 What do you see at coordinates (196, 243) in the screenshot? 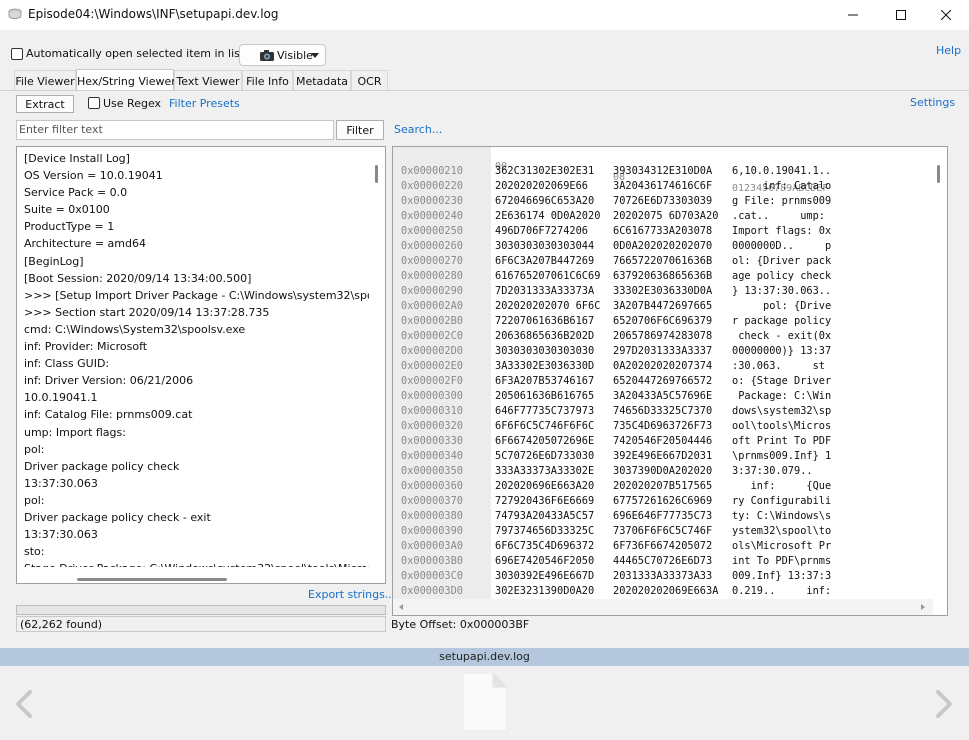
I see `string-line: Architecture = amd64` at bounding box center [196, 243].